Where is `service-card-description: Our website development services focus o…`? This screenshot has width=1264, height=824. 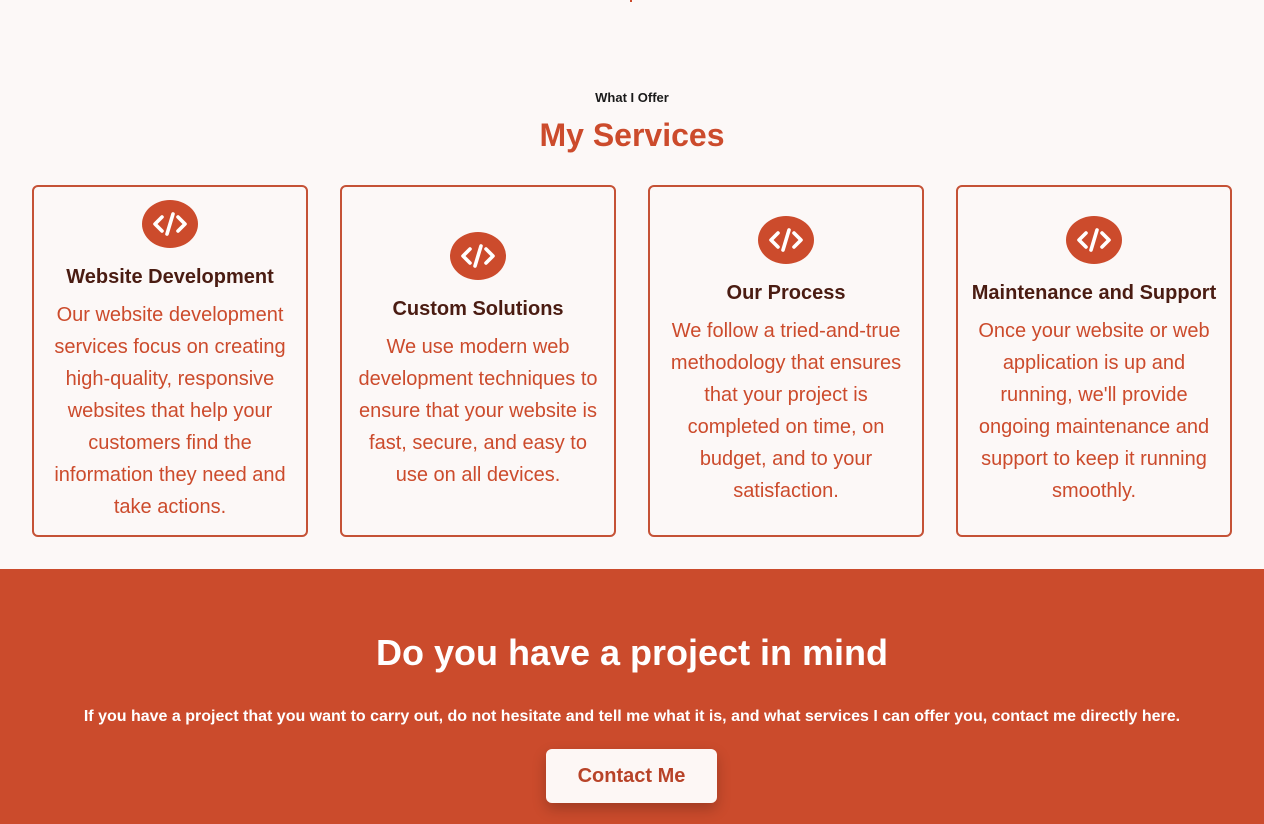
service-card-description: Our website development services focus o… is located at coordinates (170, 410).